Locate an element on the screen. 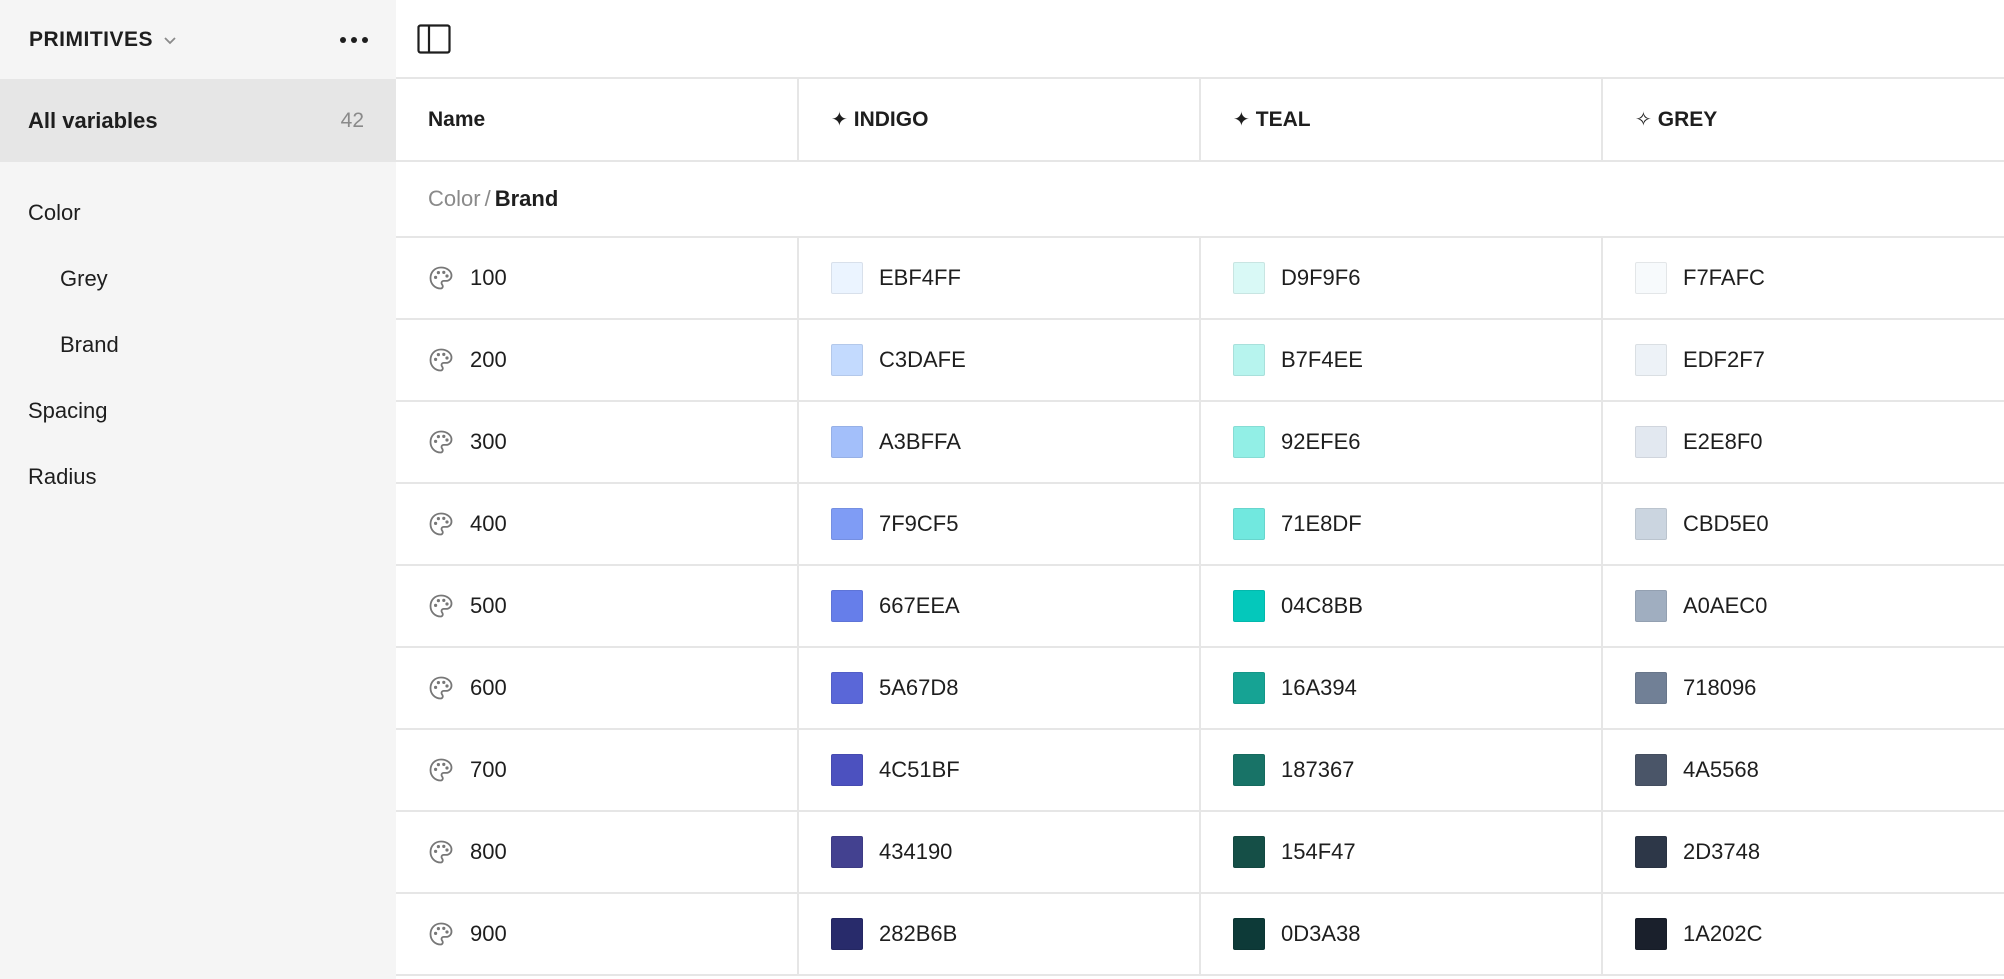  variable-value-cell: 667EEA is located at coordinates (999, 606).